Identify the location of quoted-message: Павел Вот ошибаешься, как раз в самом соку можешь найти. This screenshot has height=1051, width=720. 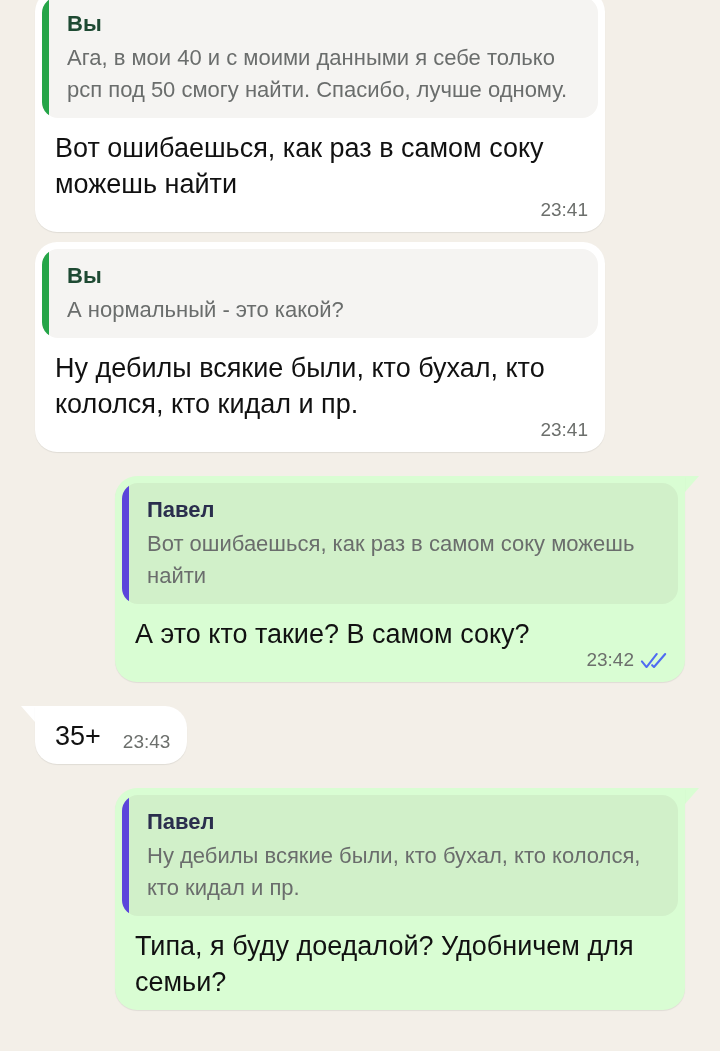
(400, 543).